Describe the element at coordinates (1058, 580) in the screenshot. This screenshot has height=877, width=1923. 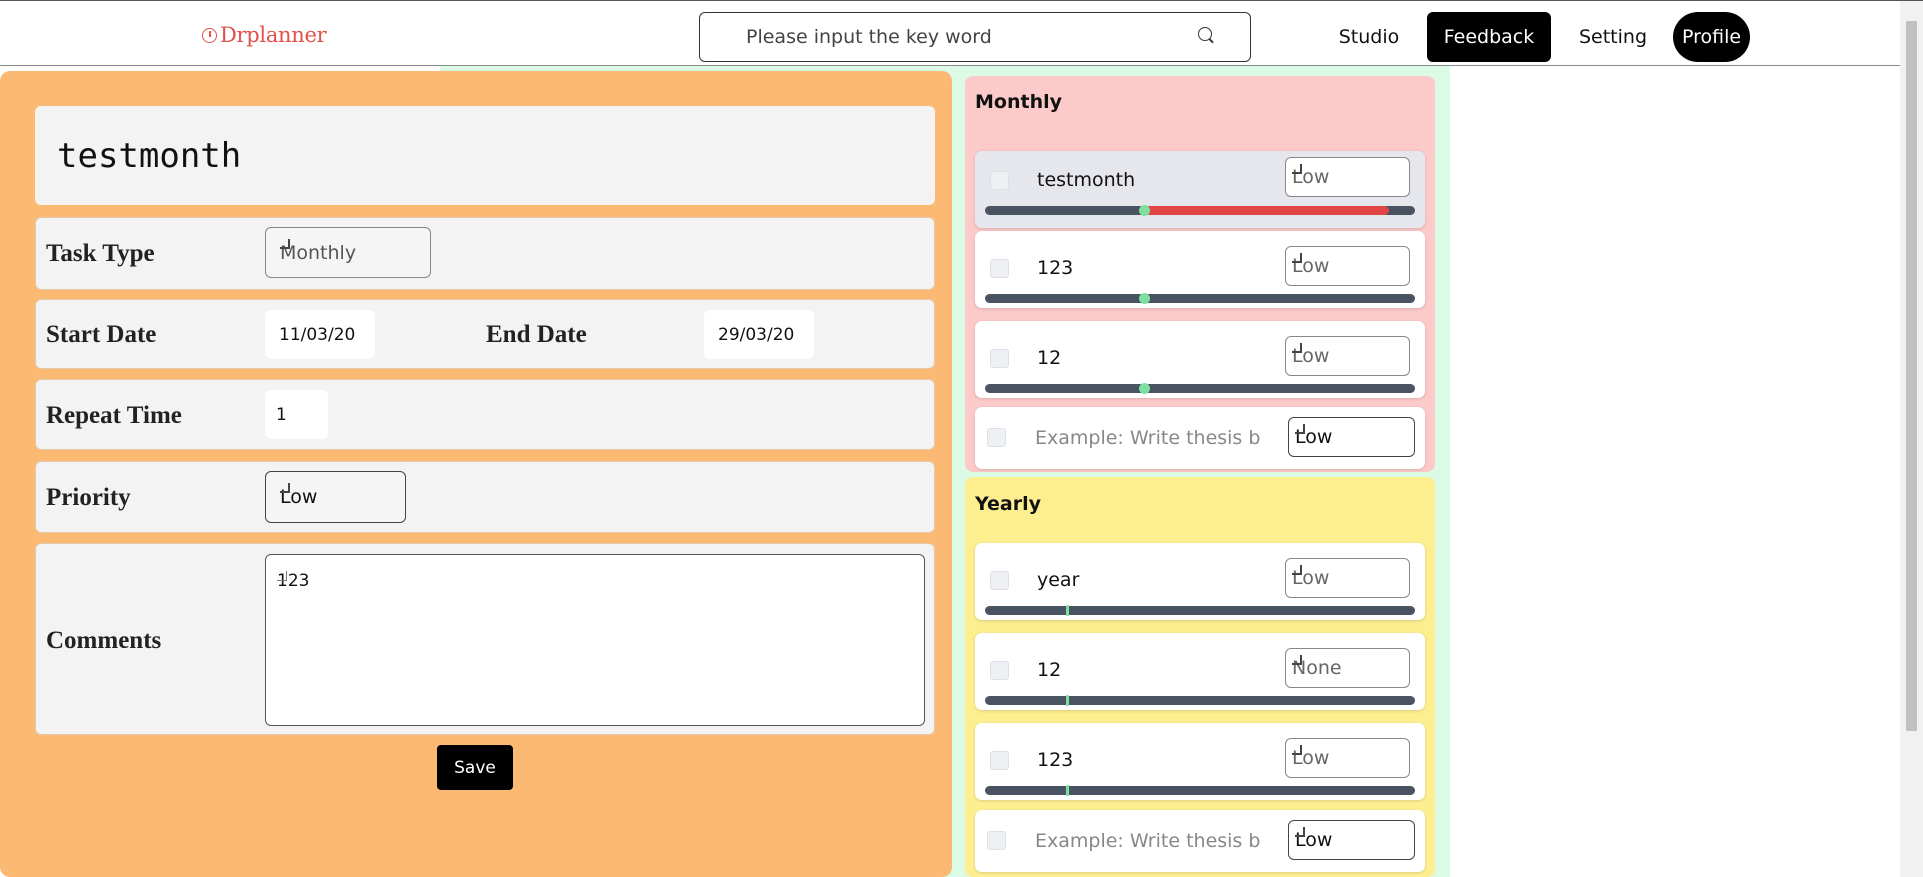
I see `task-name: year` at that location.